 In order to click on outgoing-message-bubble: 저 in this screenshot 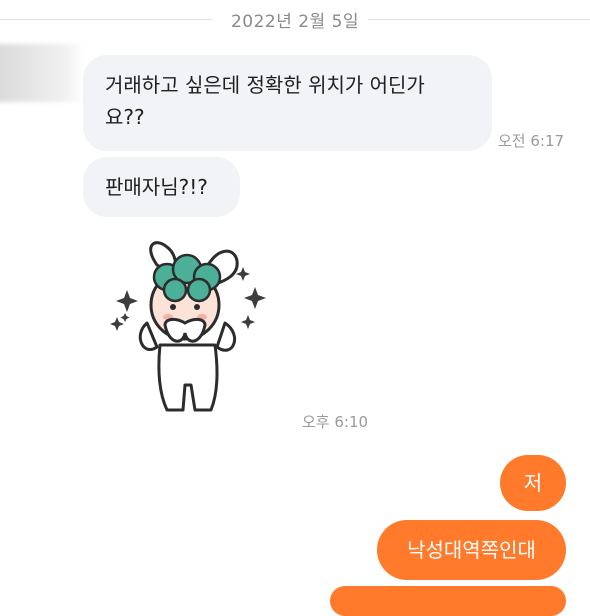, I will do `click(533, 483)`.